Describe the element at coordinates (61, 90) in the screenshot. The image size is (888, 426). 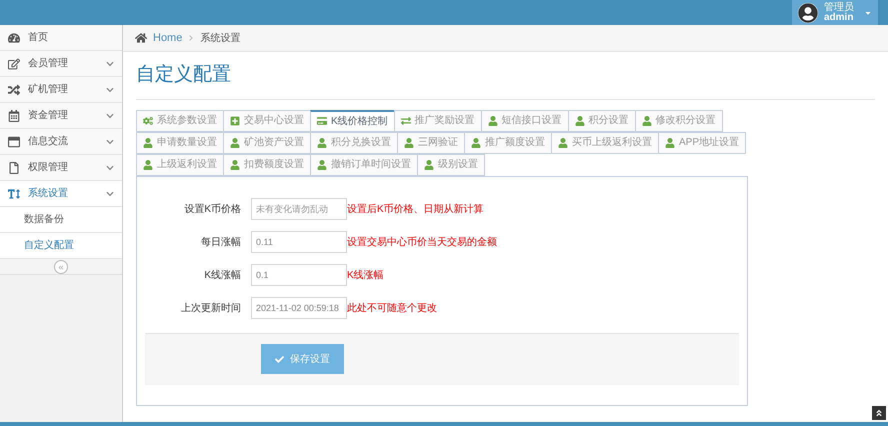
I see `sidebar-item: 矿机管理` at that location.